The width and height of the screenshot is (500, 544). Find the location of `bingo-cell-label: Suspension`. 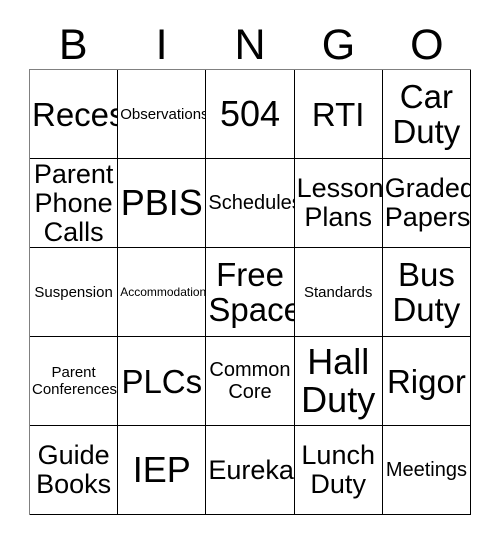

bingo-cell-label: Suspension is located at coordinates (73, 292).